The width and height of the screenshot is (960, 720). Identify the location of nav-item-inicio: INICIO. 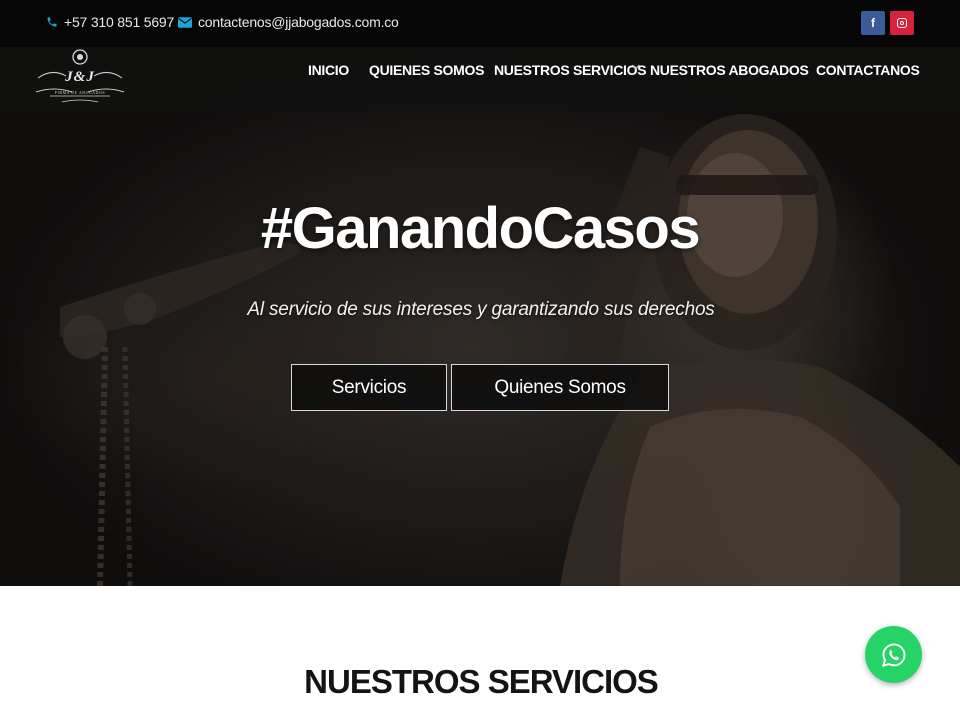
(328, 70).